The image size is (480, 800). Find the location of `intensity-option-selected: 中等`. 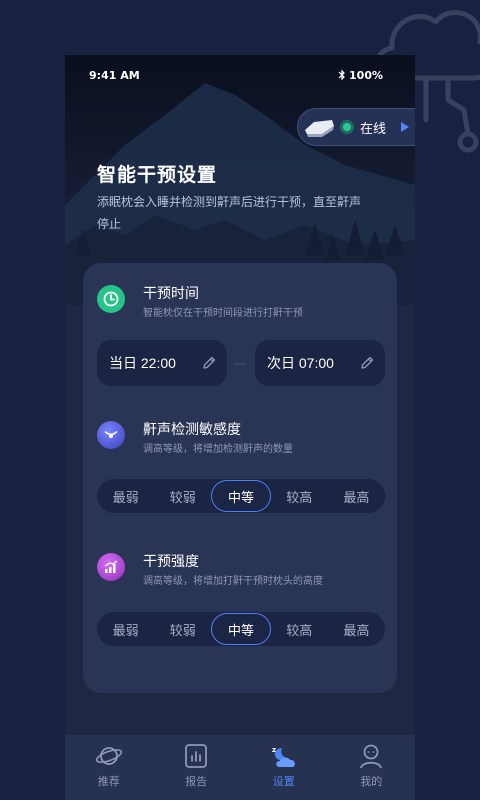

intensity-option-selected: 中等 is located at coordinates (241, 629).